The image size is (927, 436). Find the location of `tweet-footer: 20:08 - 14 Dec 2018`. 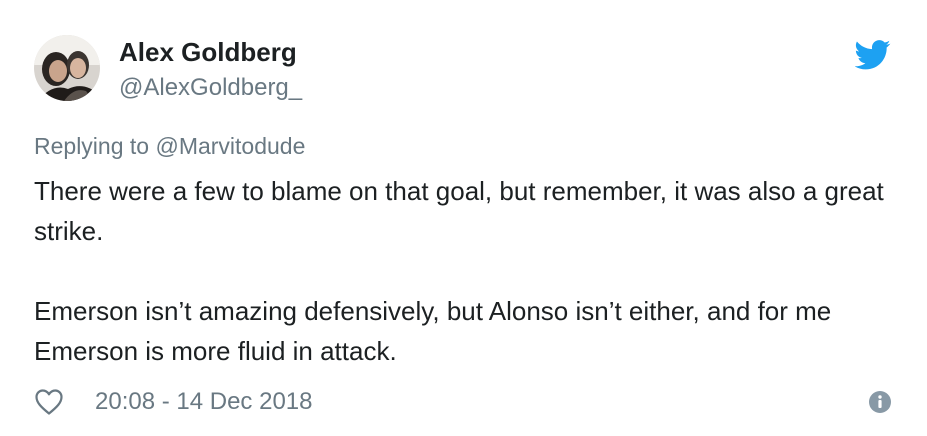

tweet-footer: 20:08 - 14 Dec 2018 is located at coordinates (463, 402).